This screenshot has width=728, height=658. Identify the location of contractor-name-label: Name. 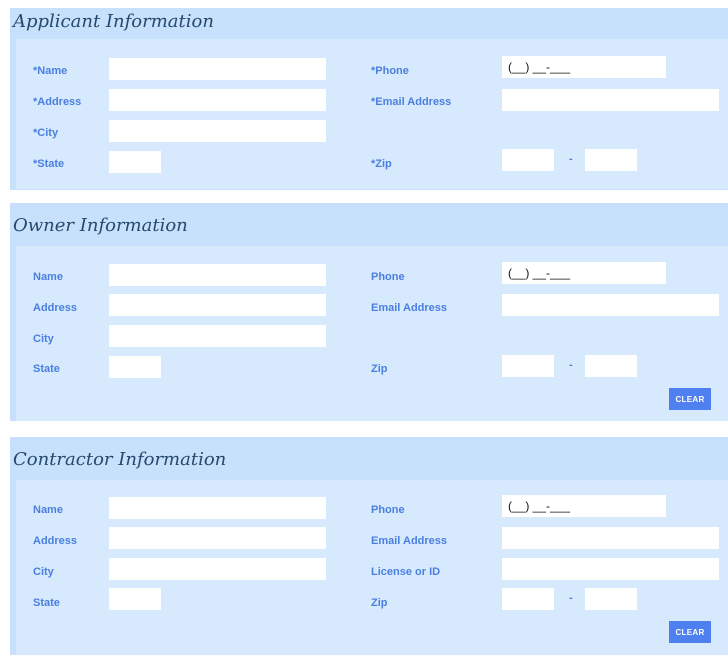
(48, 510).